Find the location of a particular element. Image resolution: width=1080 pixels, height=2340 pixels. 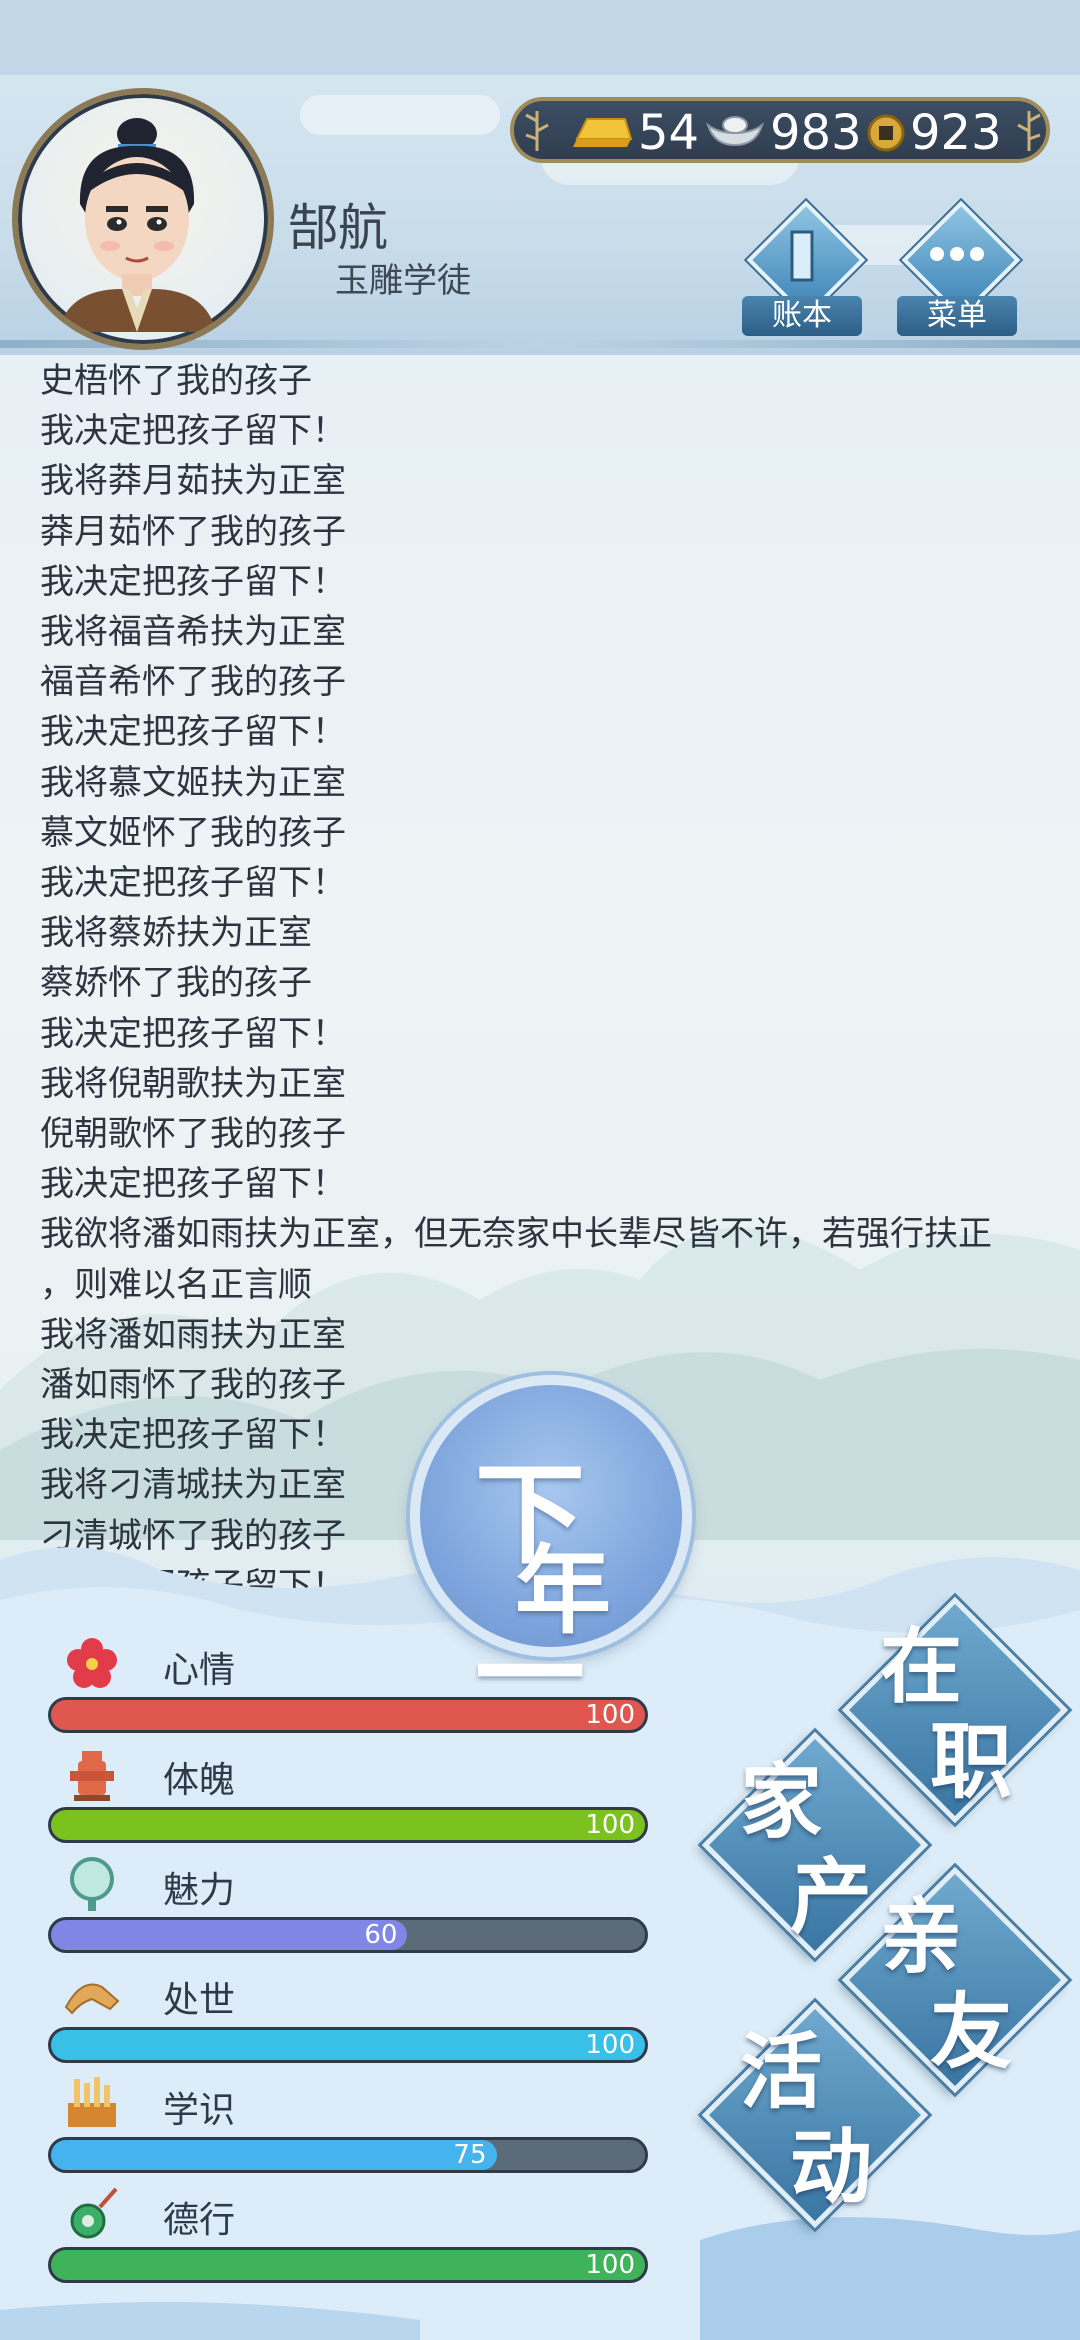

currency-bar: 54 983 923 is located at coordinates (780, 130).